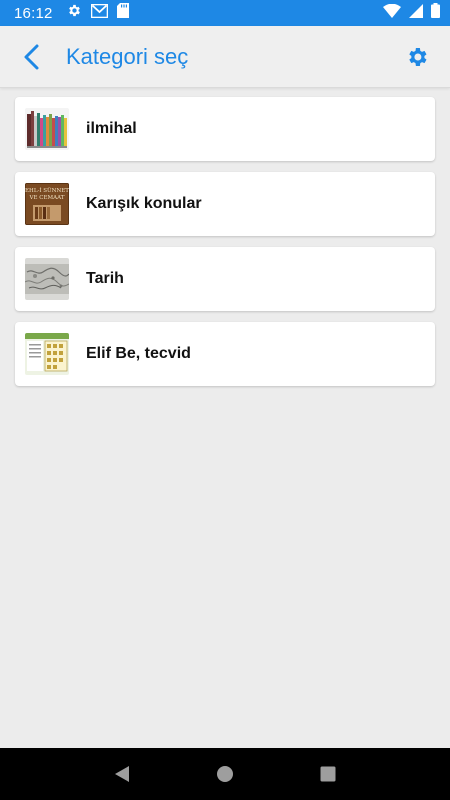 Image resolution: width=450 pixels, height=800 pixels. What do you see at coordinates (392, 13) in the screenshot?
I see `wifi-icon` at bounding box center [392, 13].